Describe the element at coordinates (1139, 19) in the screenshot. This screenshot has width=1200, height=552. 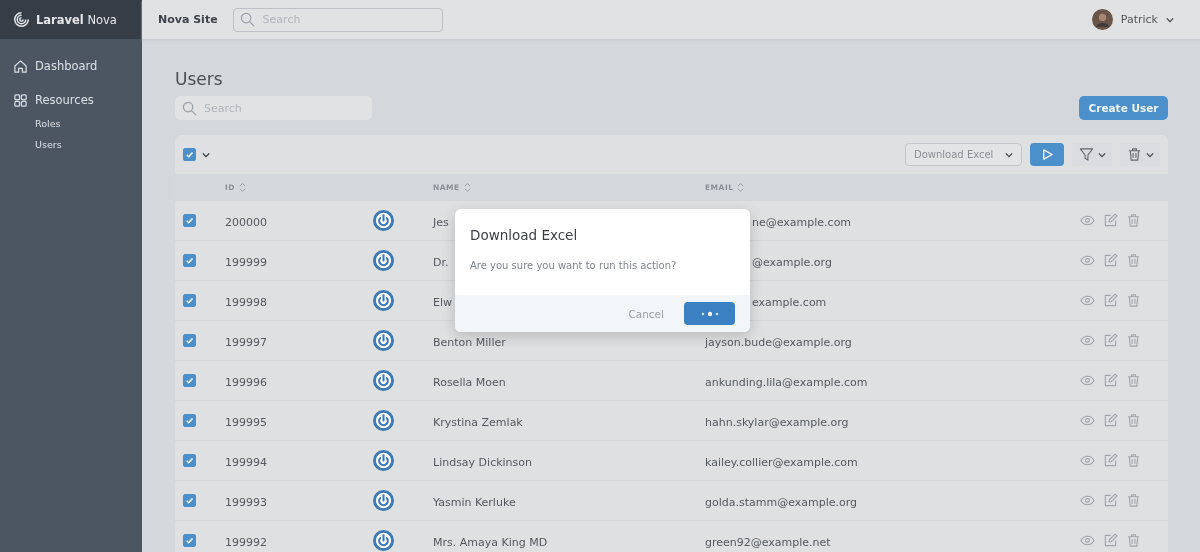
I see `user-name: Patrick` at that location.